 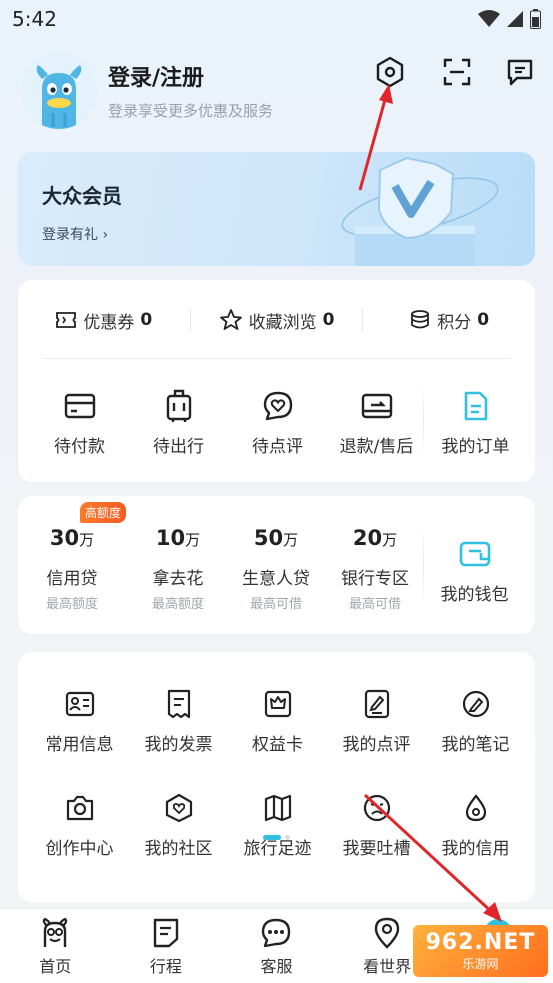 What do you see at coordinates (367, 538) in the screenshot?
I see `loan-amount-value: 20` at bounding box center [367, 538].